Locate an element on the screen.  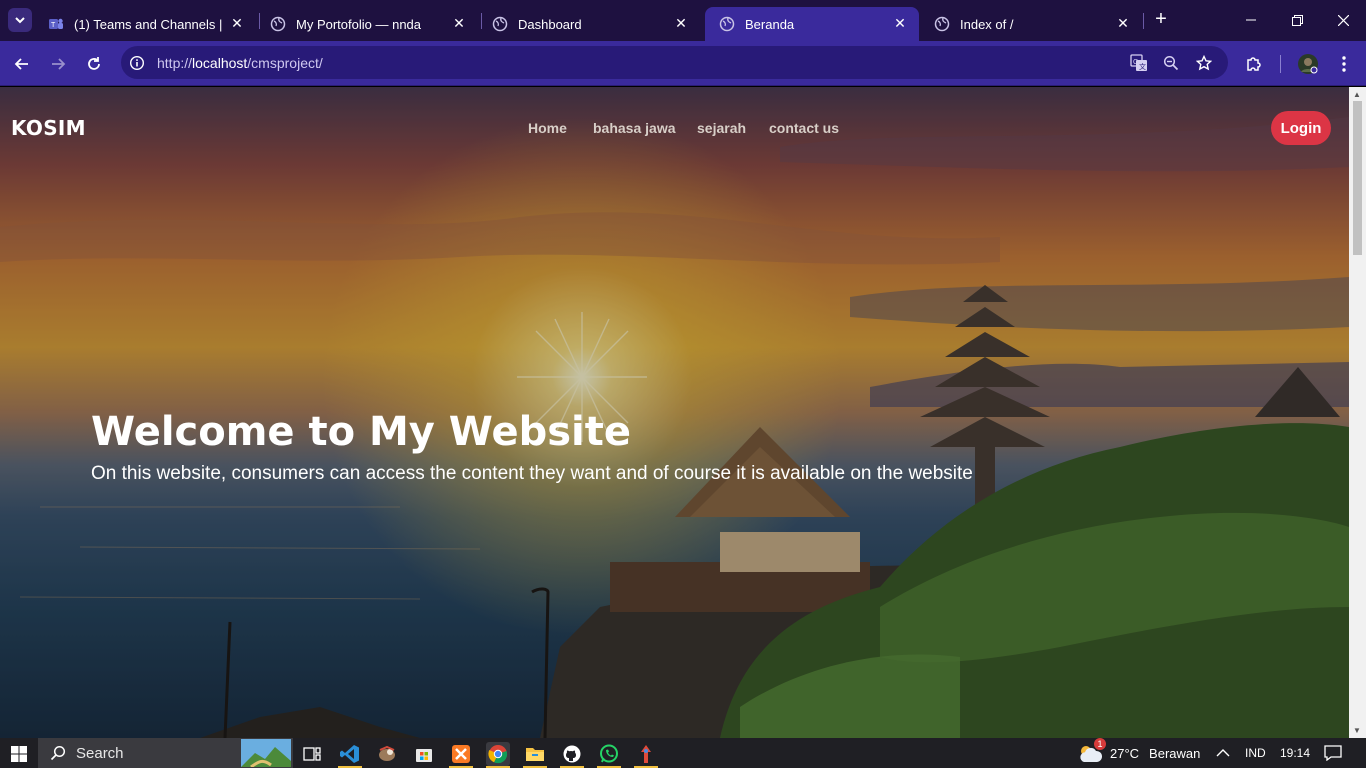
tab-teams: T (1) Teams and Channels | R2 ✕ is located at coordinates (145, 24).